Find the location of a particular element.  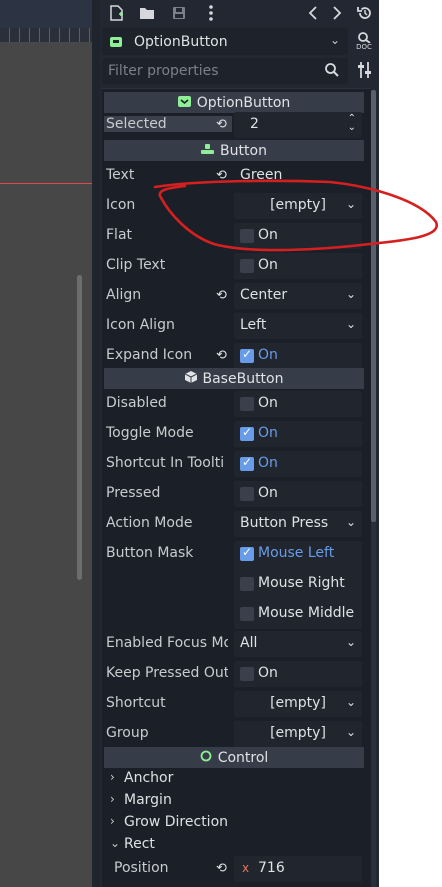

prop-shortcut: Shortcut [empty] ⌄ is located at coordinates (234, 704).